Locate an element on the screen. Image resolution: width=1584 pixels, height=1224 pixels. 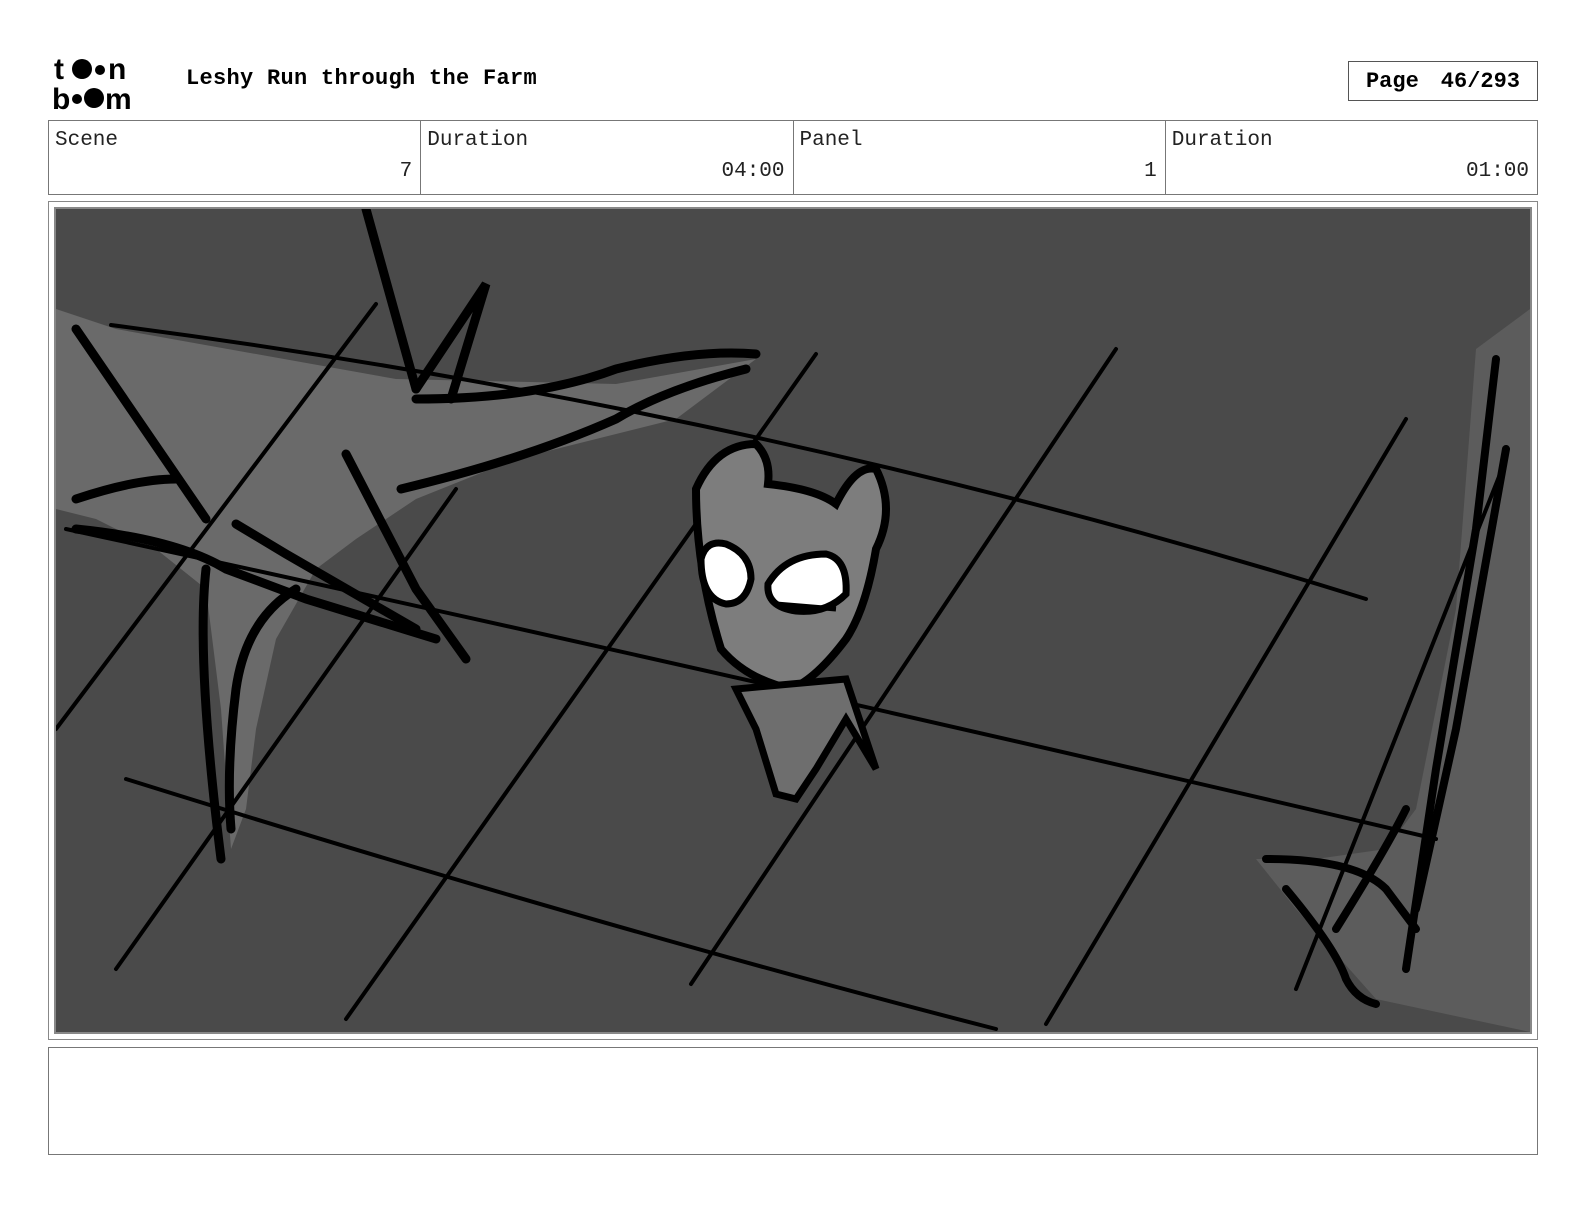
panel-duration-label: Duration is located at coordinates (1222, 140).